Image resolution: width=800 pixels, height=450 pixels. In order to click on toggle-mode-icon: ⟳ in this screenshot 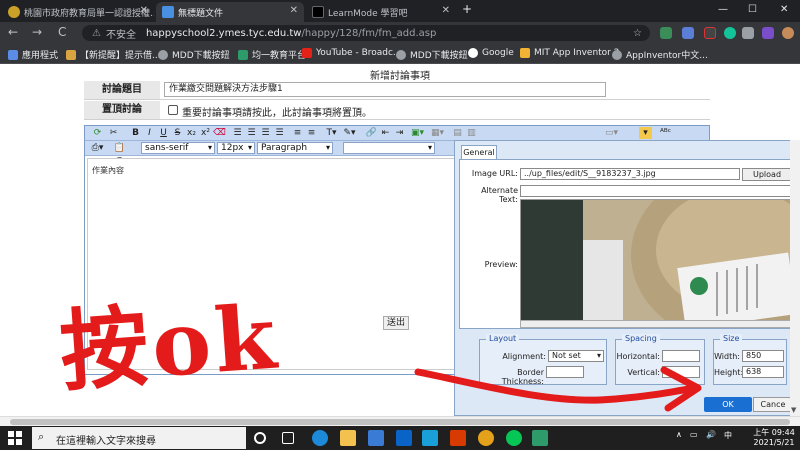, I will do `click(97, 133)`.